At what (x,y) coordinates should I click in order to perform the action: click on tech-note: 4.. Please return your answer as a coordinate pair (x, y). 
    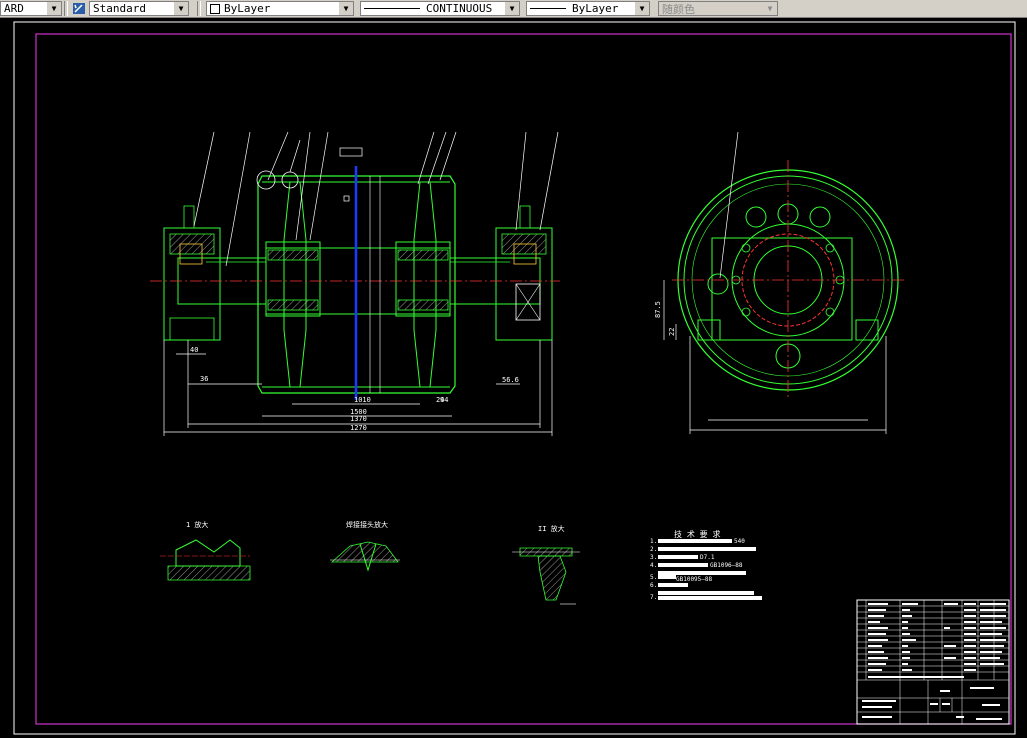
    Looking at the image, I should click on (653, 565).